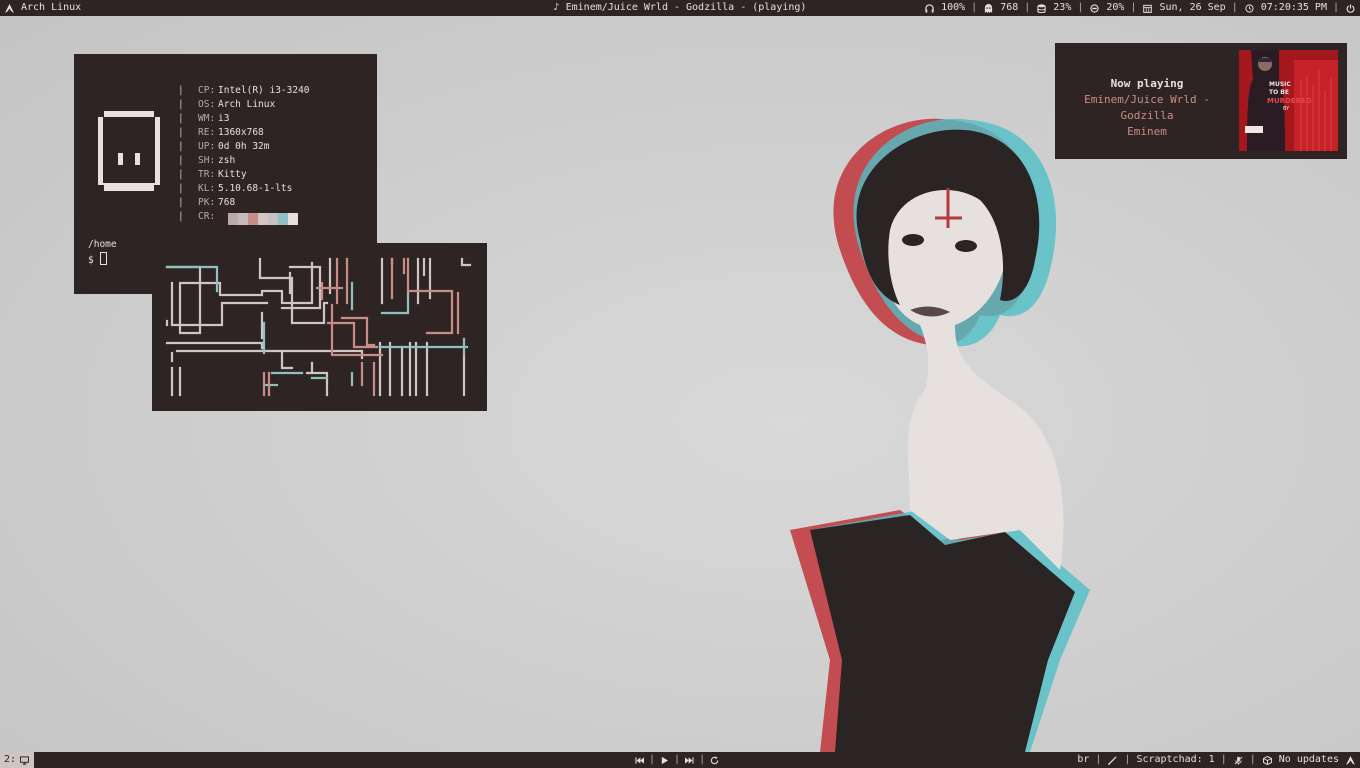 The height and width of the screenshot is (768, 1360). Describe the element at coordinates (1279, 92) in the screenshot. I see `svg-text: TO BE` at that location.